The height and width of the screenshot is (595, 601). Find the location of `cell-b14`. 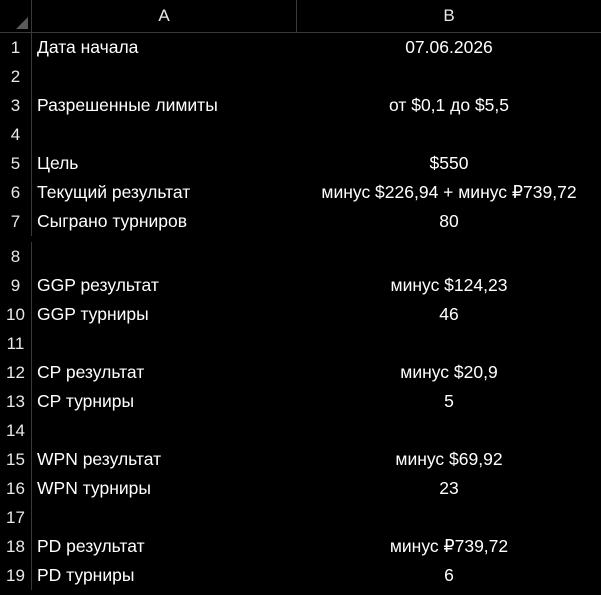

cell-b14 is located at coordinates (449, 430).